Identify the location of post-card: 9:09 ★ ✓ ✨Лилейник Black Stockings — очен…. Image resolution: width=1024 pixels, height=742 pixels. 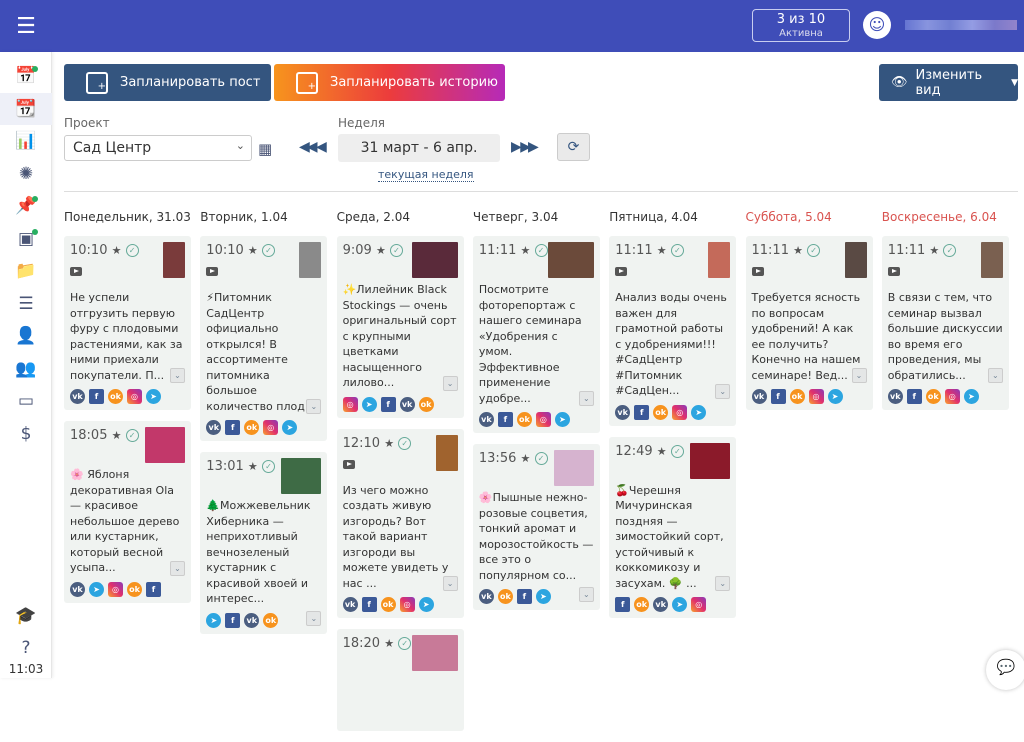
(400, 327).